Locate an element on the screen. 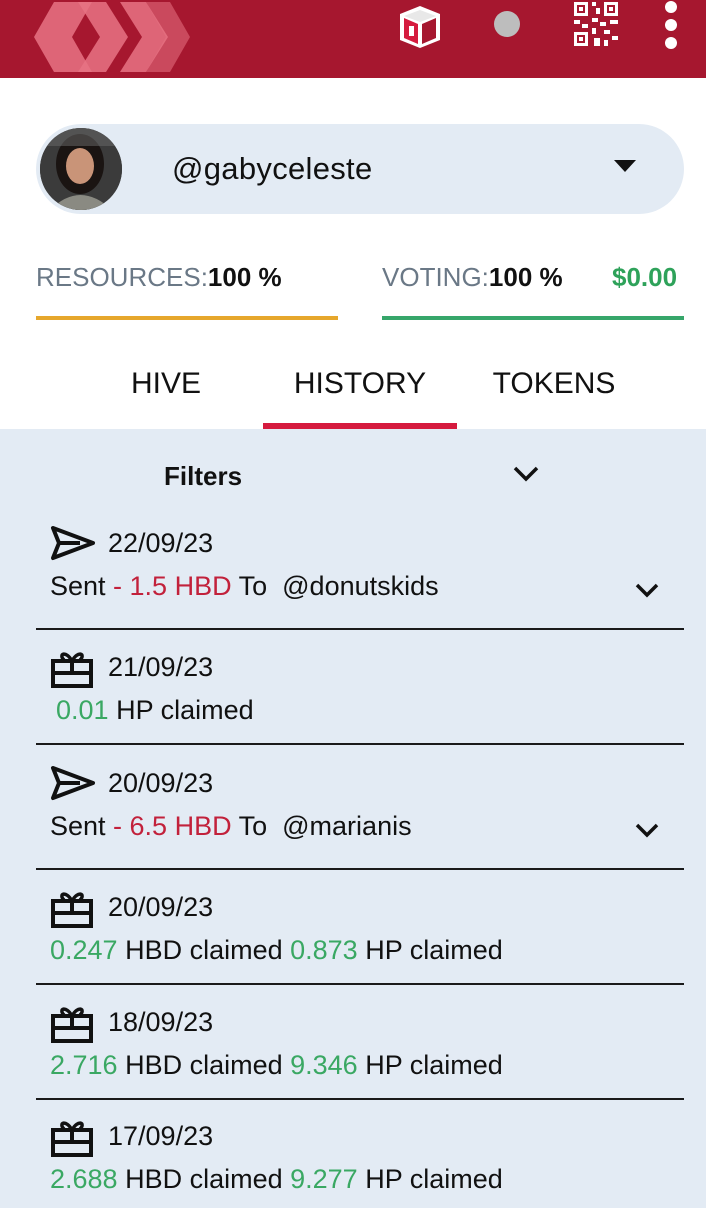 This screenshot has width=706, height=1208. voting-indicator: VOTING:100 % is located at coordinates (472, 277).